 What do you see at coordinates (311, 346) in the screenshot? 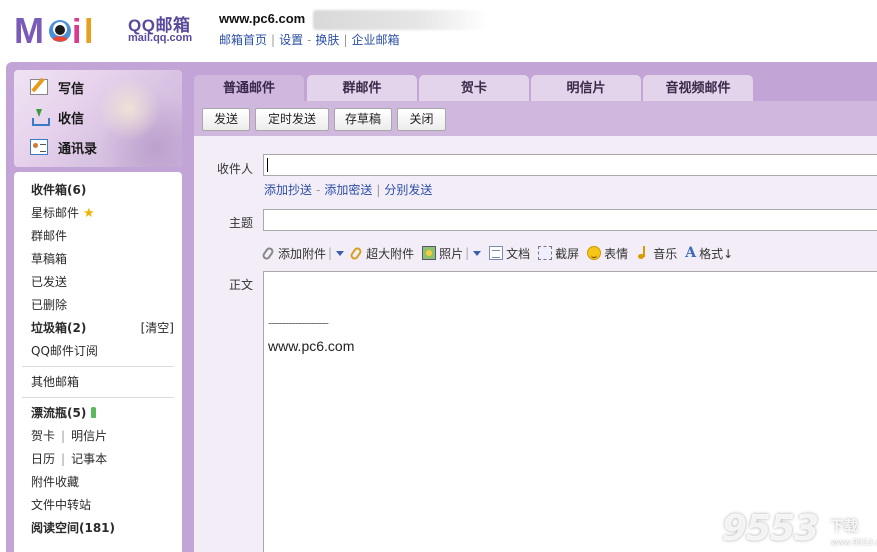
I see `signature-text: www.pc6.com` at bounding box center [311, 346].